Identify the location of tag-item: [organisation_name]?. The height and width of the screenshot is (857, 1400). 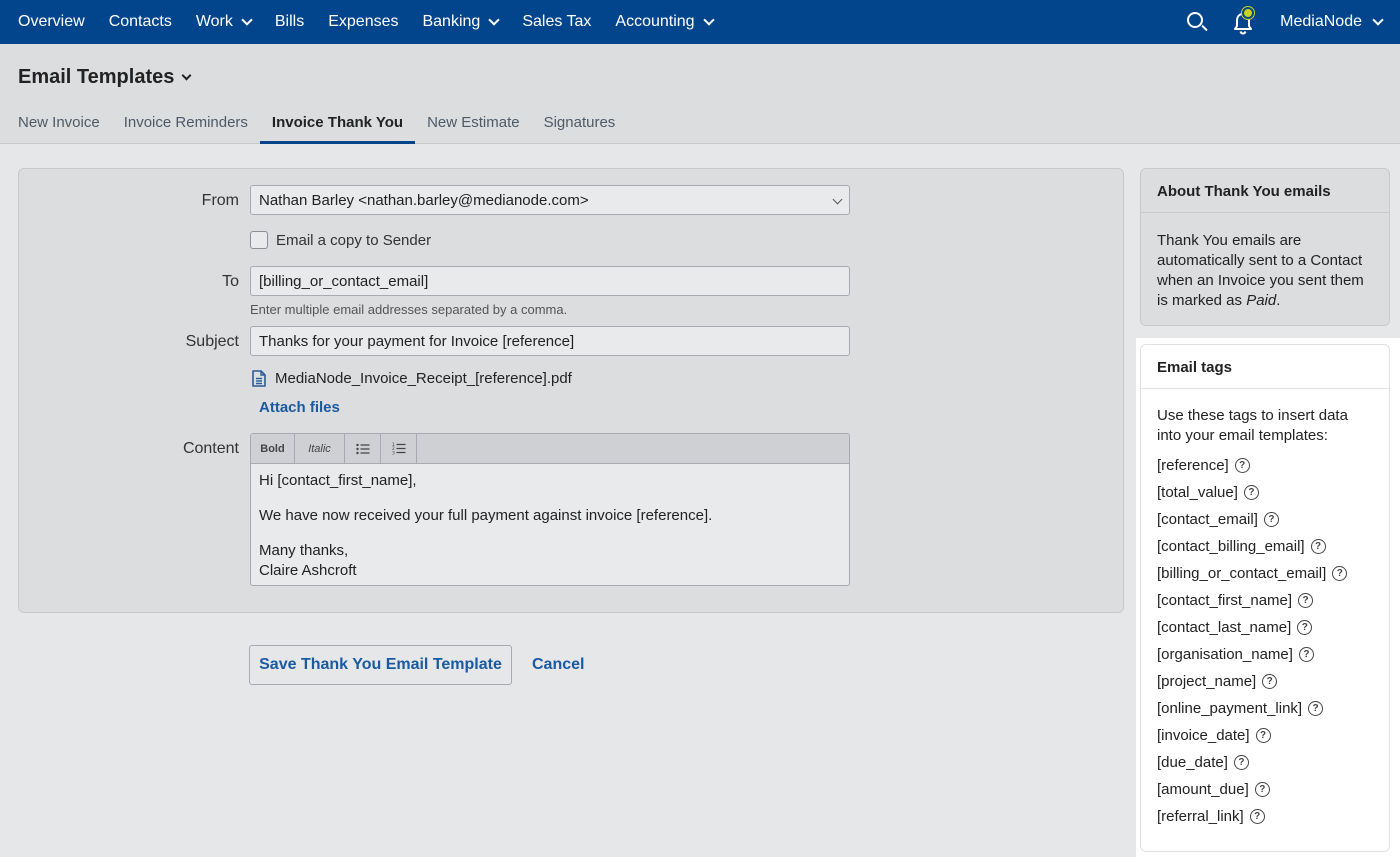
(1265, 654).